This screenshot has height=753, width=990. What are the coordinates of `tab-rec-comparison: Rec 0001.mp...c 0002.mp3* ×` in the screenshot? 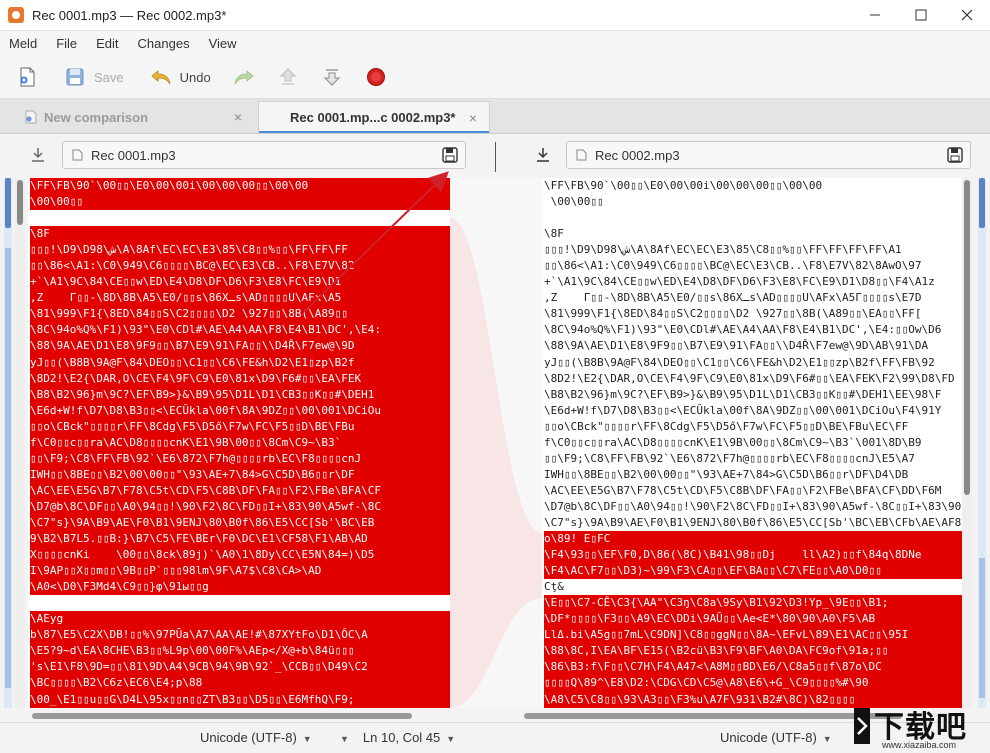 It's located at (374, 117).